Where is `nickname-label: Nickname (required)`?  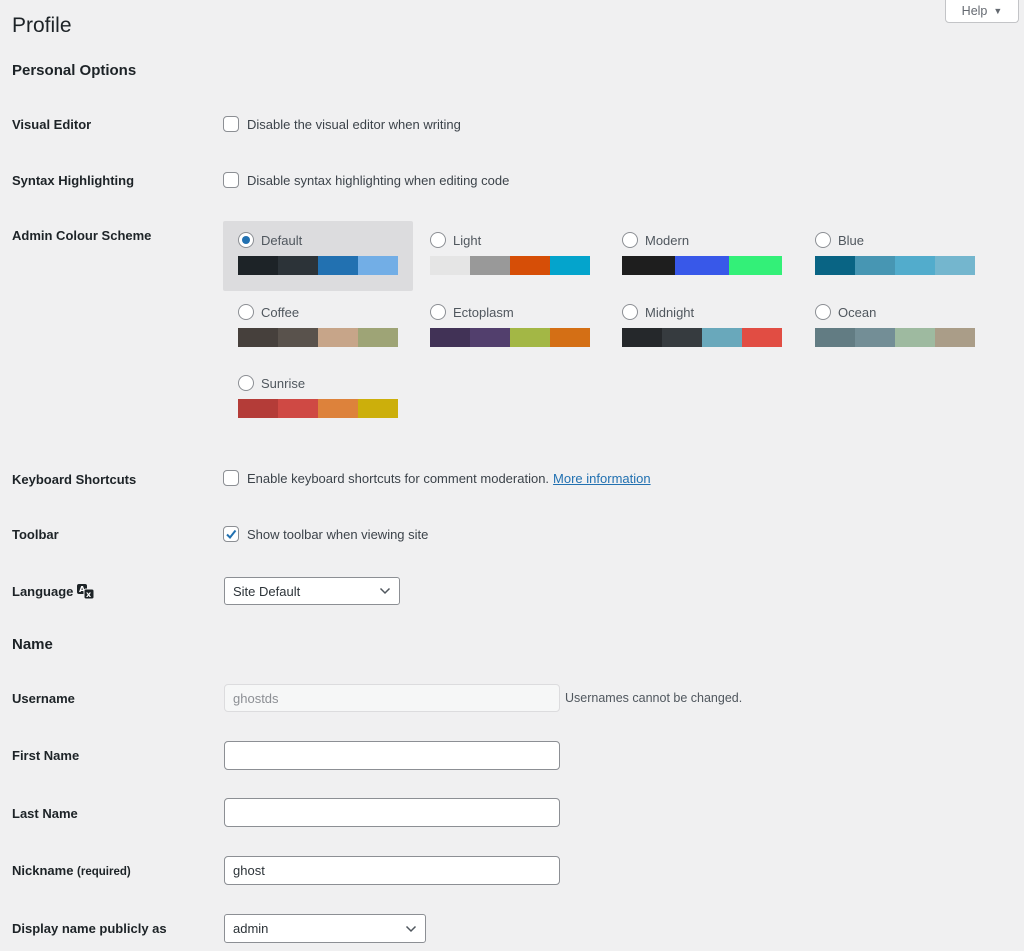
nickname-label: Nickname (required) is located at coordinates (71, 870).